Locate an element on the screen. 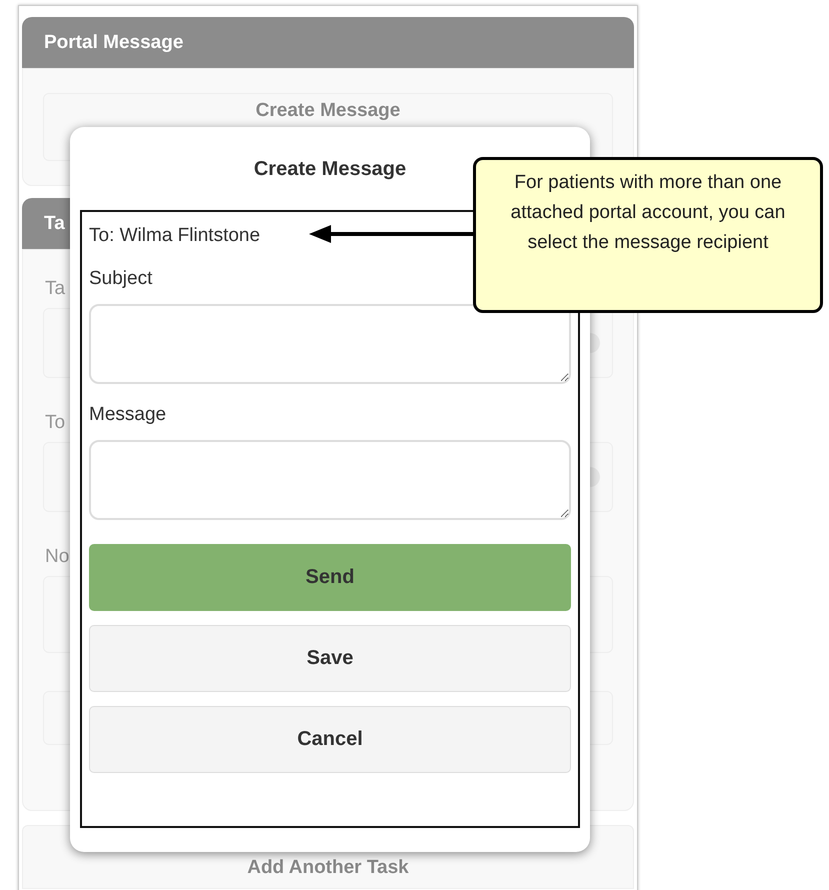 Image resolution: width=829 pixels, height=890 pixels. field-label: Subject is located at coordinates (120, 279).